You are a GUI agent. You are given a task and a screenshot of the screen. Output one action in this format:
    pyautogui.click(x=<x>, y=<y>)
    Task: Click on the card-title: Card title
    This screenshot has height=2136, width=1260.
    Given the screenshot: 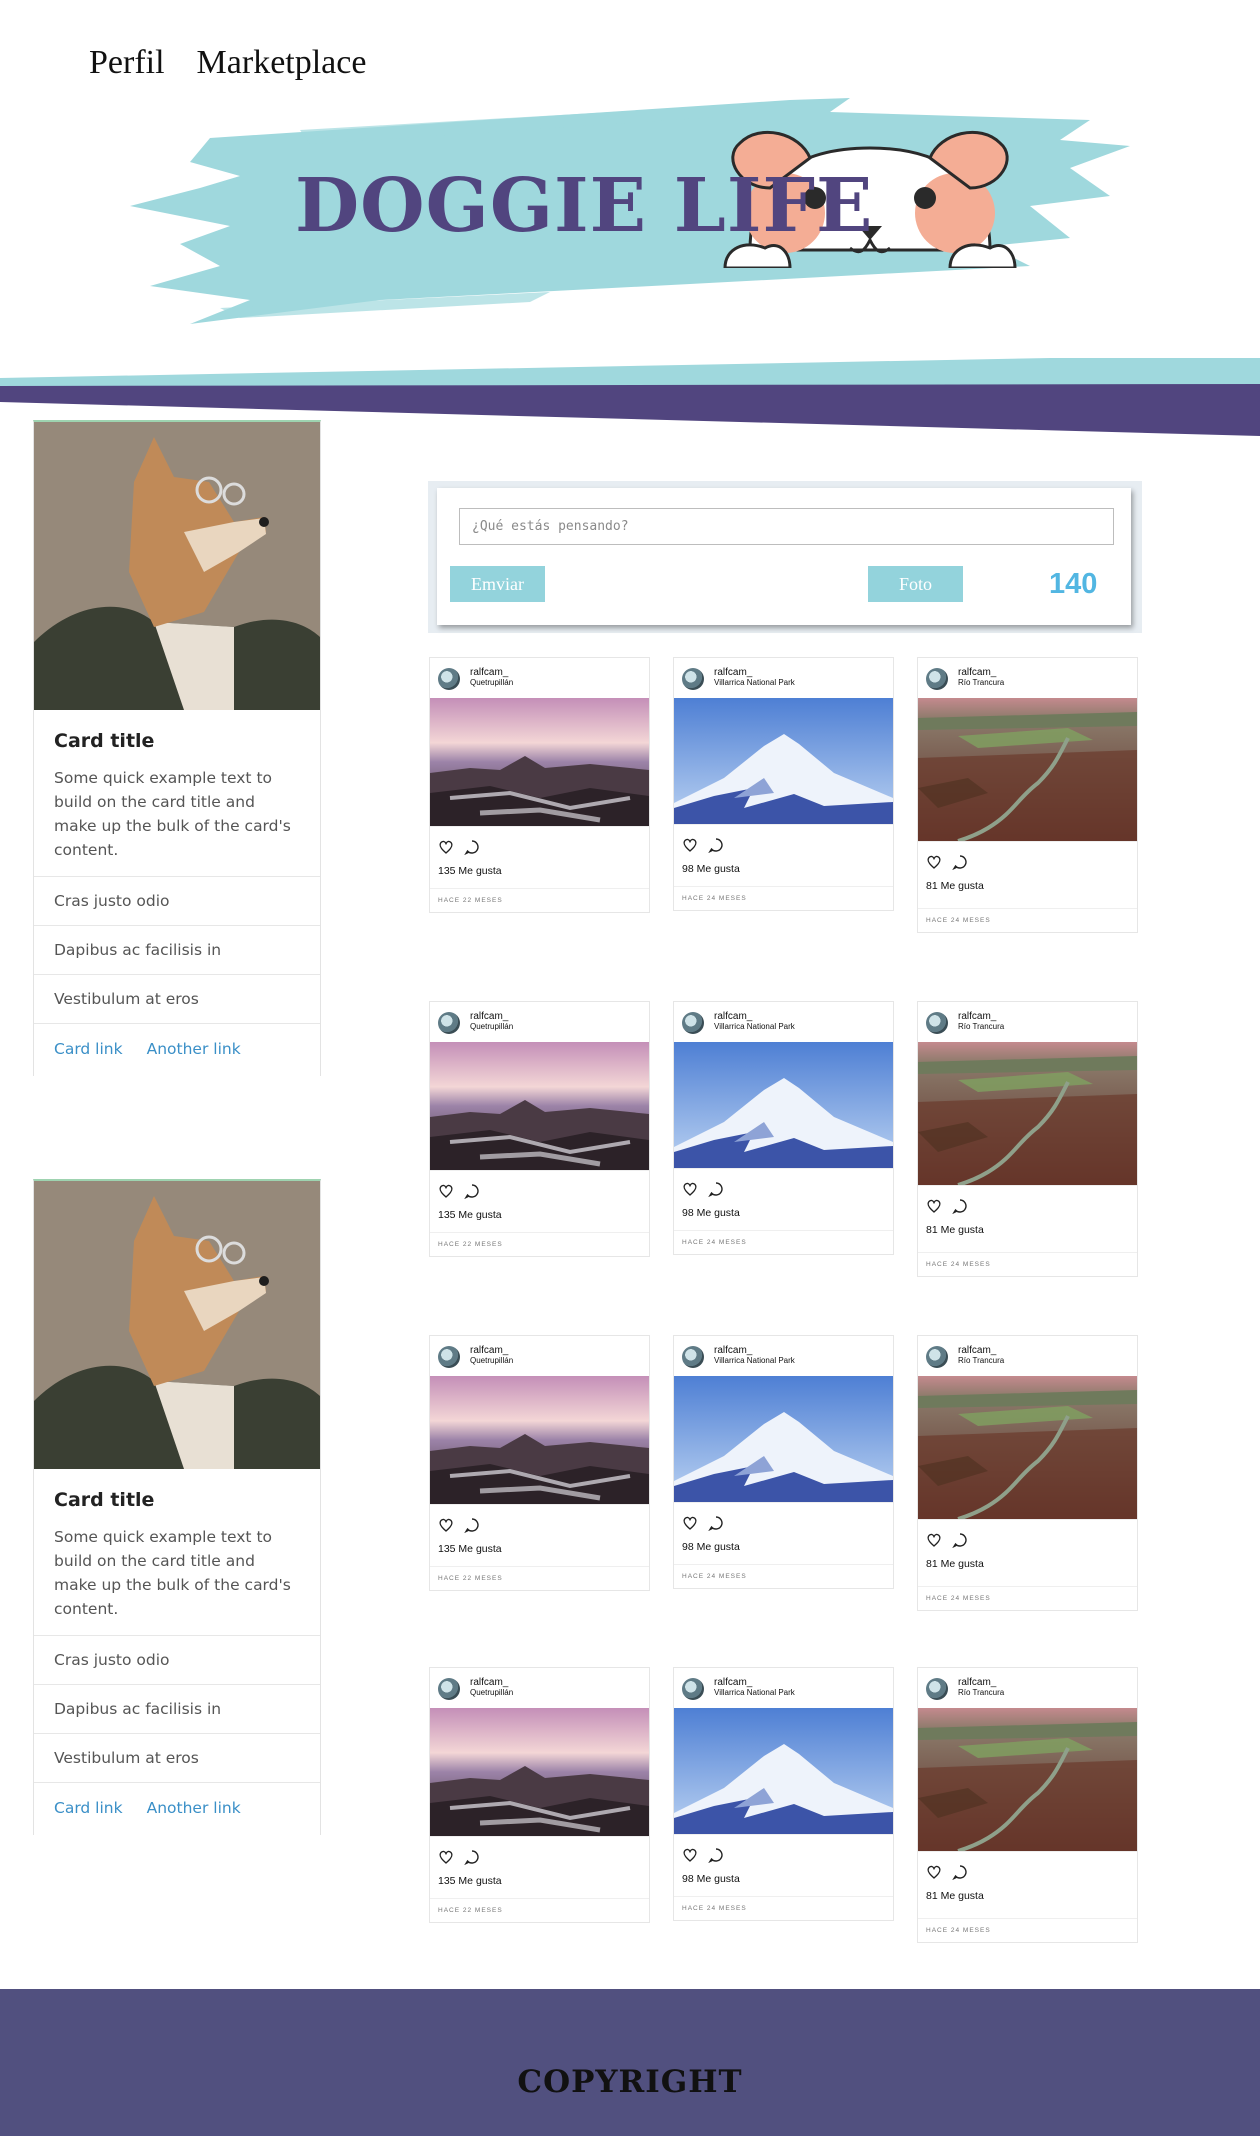 What is the action you would take?
    pyautogui.click(x=104, y=741)
    